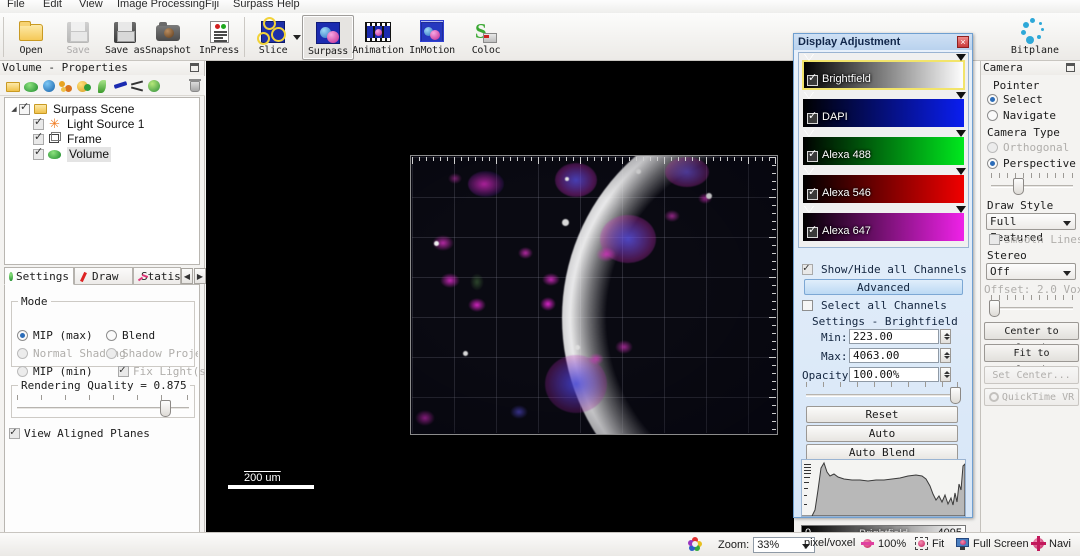  Describe the element at coordinates (253, 5) in the screenshot. I see `menu-item-surpass: Surpass` at that location.